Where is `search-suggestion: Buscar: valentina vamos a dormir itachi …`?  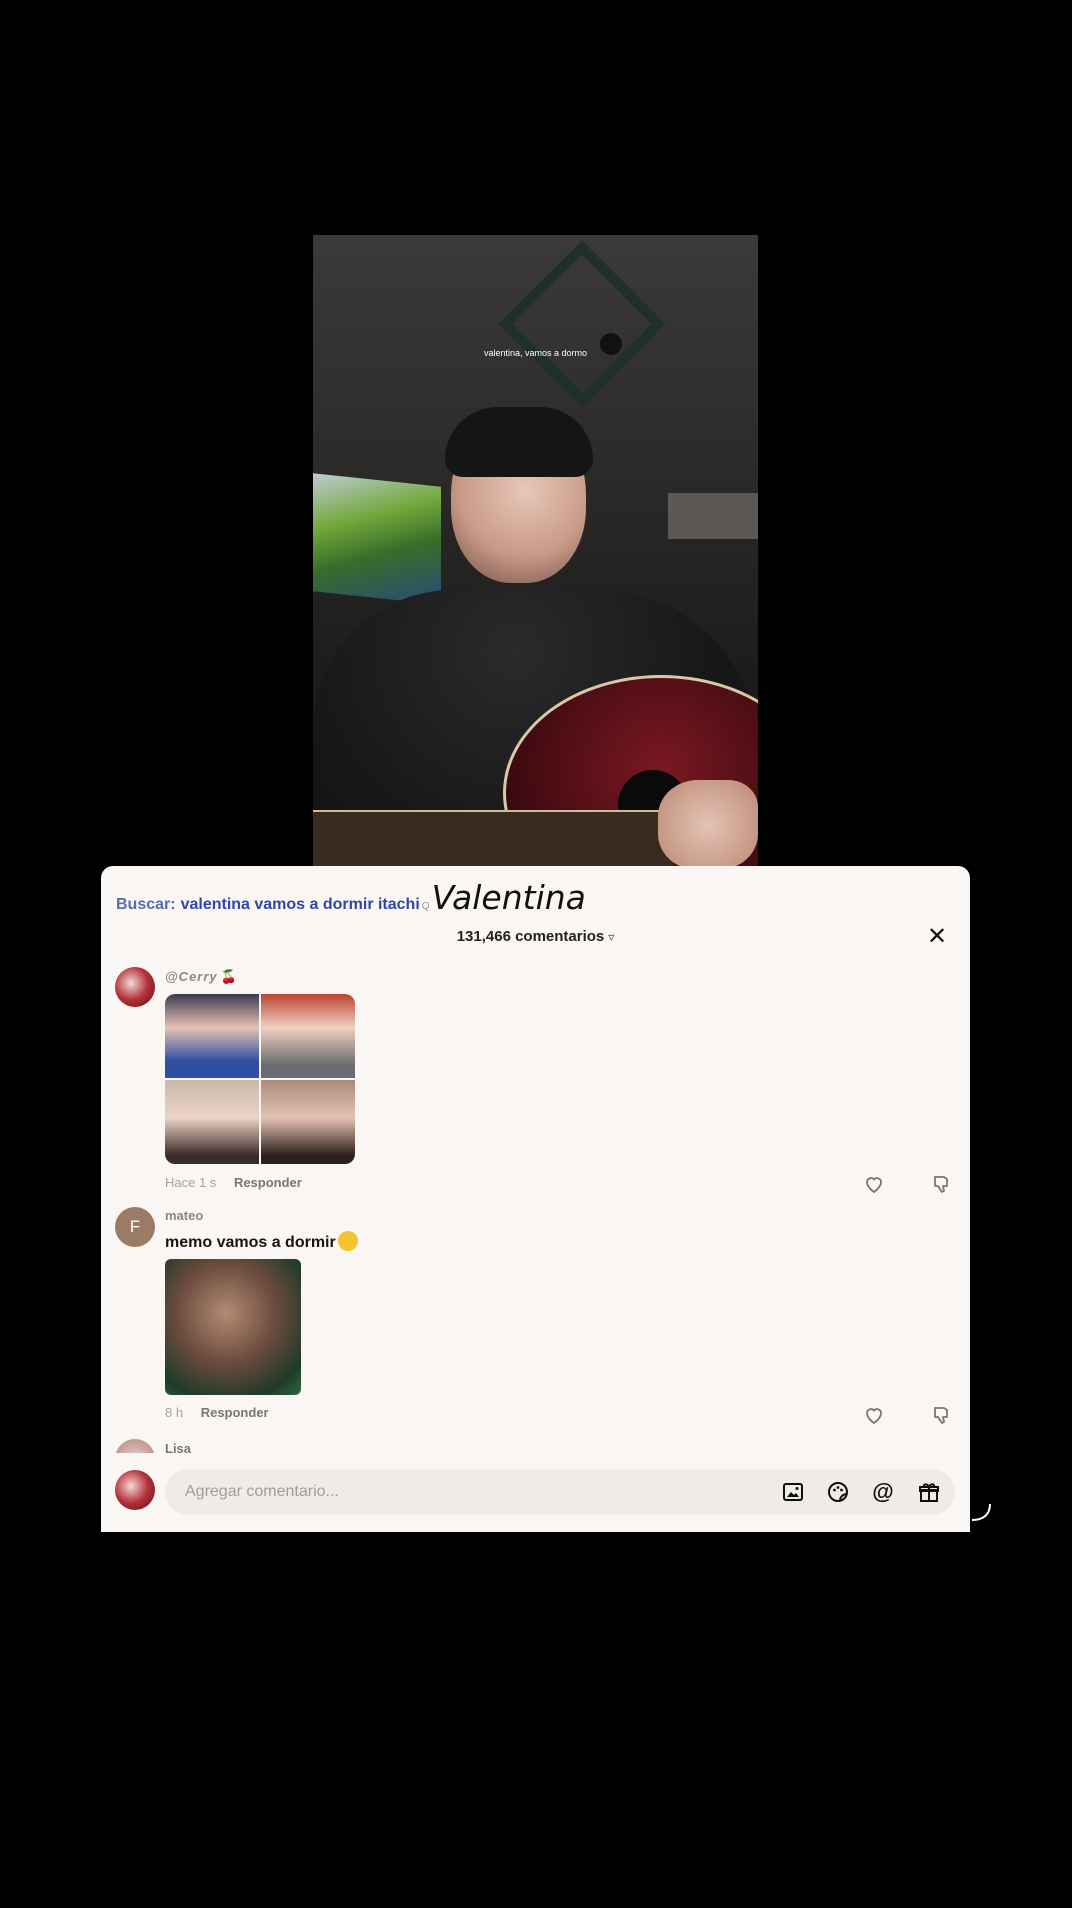
search-suggestion: Buscar: valentina vamos a dormir itachi … is located at coordinates (351, 898).